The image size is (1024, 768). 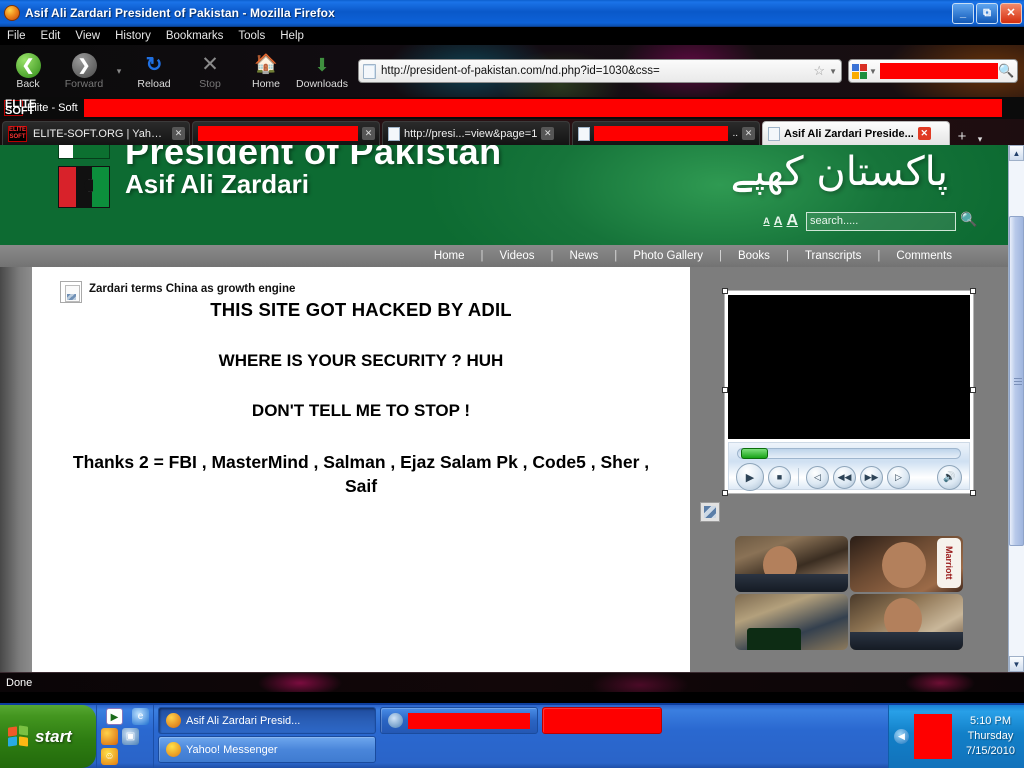 What do you see at coordinates (192, 288) in the screenshot?
I see `news-headline: Zardari terms China as growth engine` at bounding box center [192, 288].